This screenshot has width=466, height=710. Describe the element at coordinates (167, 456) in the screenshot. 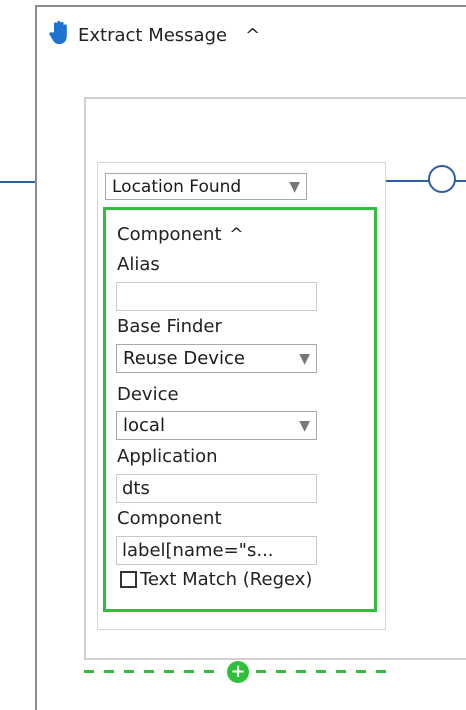

I see `application-label: Application` at that location.